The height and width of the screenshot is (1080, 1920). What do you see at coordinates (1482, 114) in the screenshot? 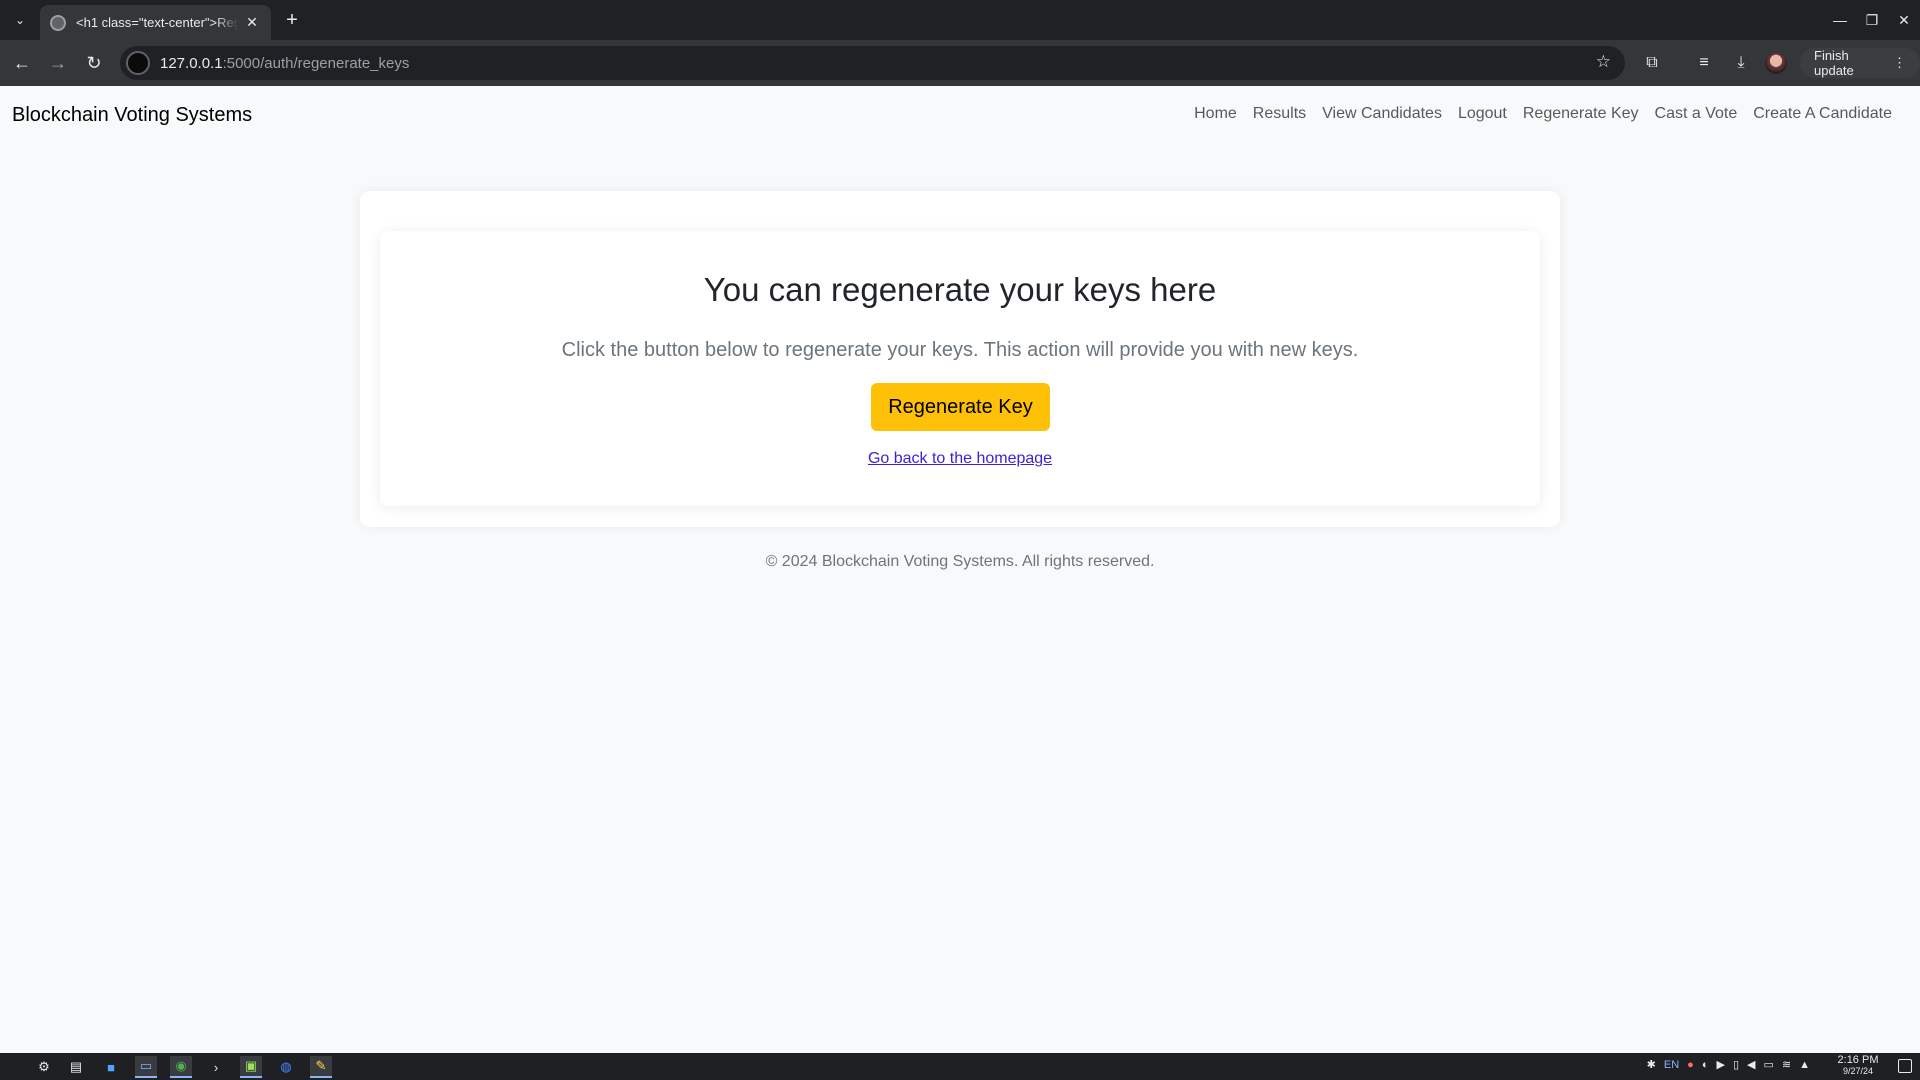
I see `nav-link-logout: Logout` at bounding box center [1482, 114].